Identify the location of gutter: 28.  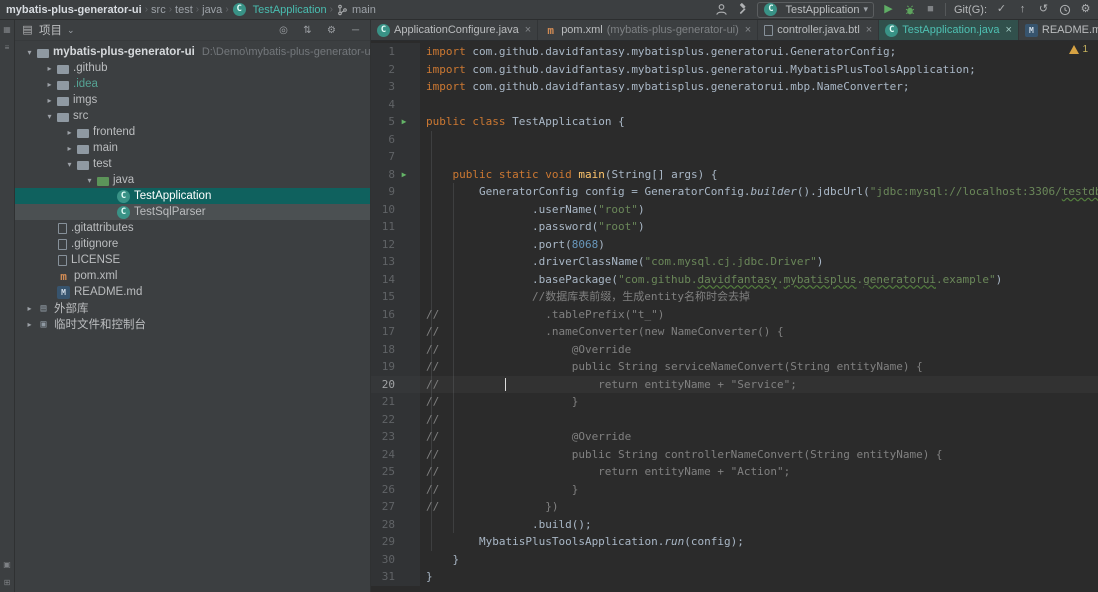
(395, 524).